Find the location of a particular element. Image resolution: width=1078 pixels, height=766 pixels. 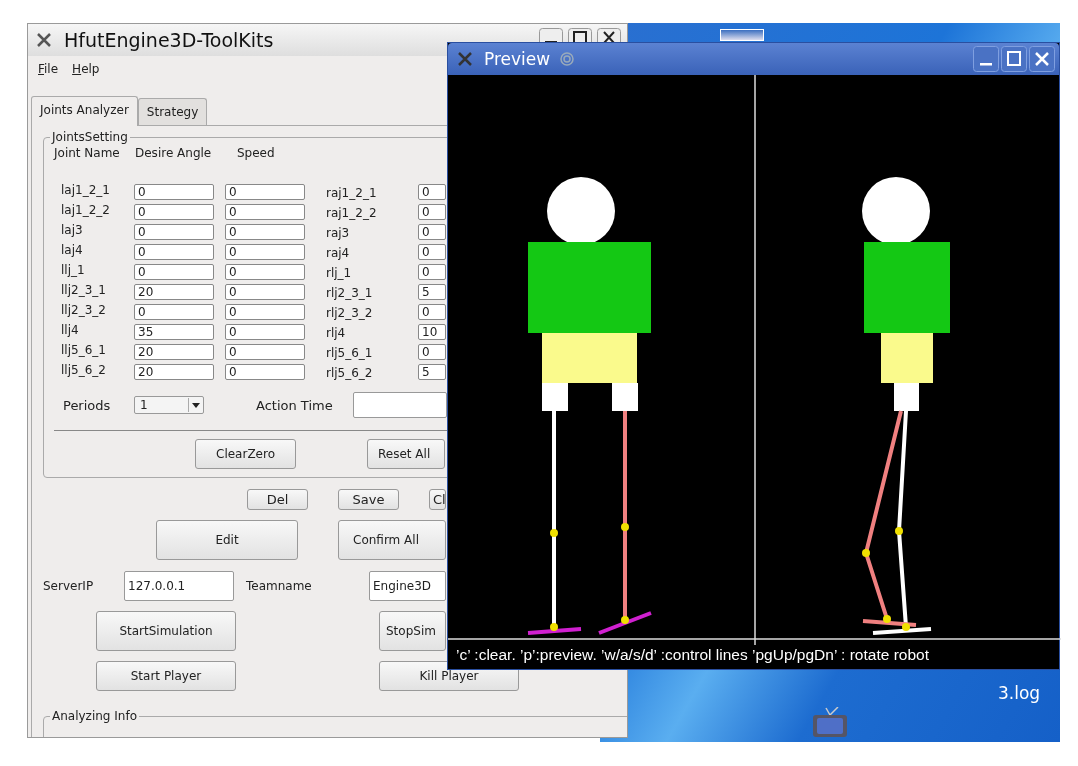

joint-name: llj_1 is located at coordinates (73, 270).